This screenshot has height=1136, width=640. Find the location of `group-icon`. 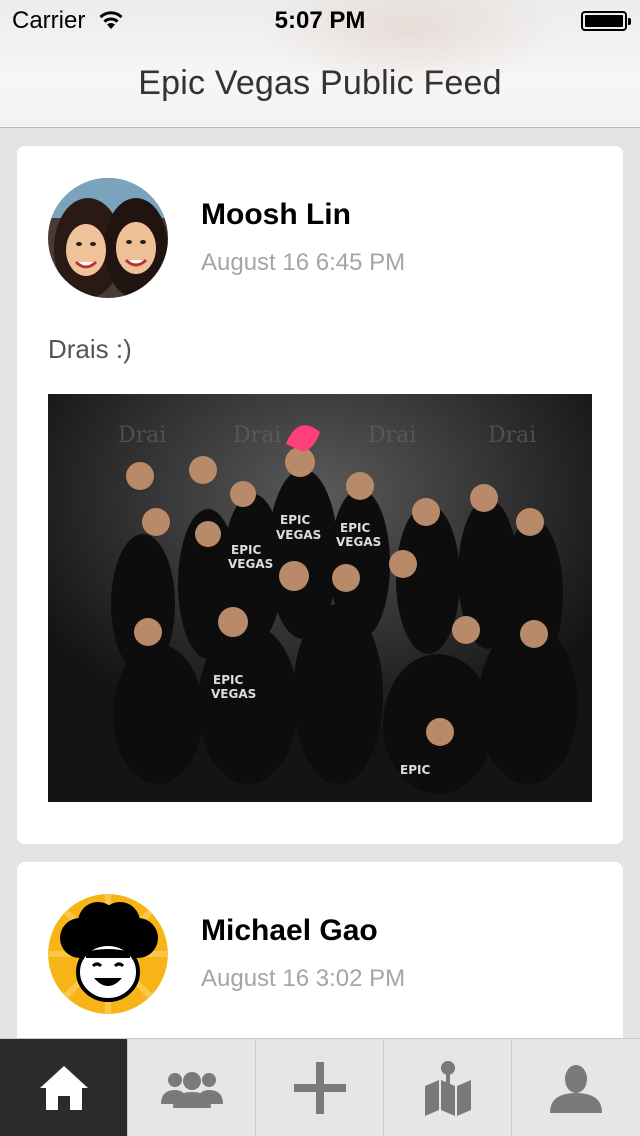

group-icon is located at coordinates (191, 1090).